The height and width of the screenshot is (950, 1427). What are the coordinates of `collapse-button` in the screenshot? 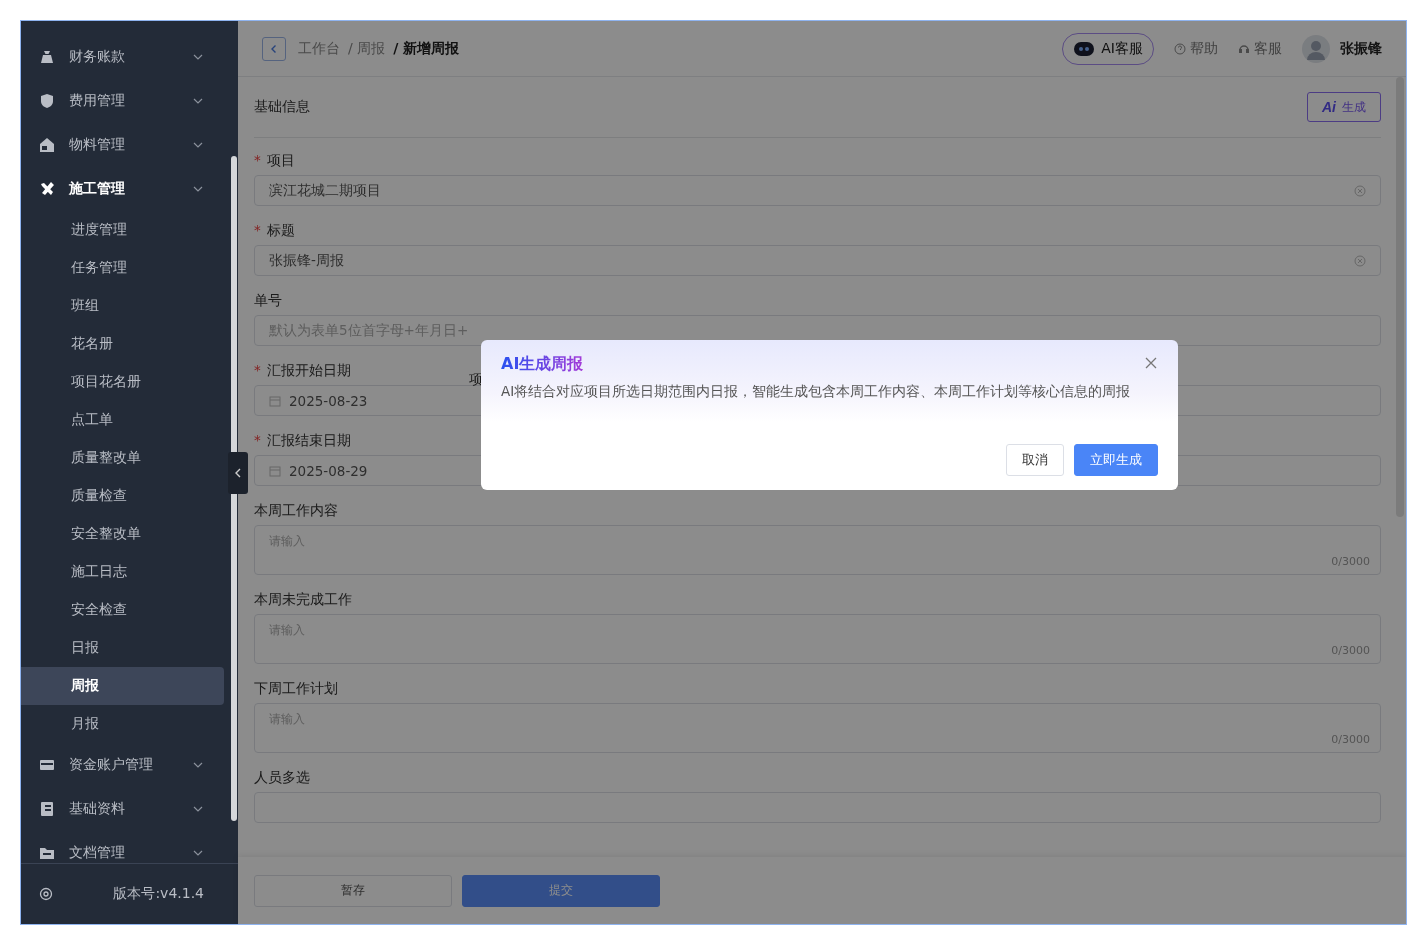 It's located at (238, 473).